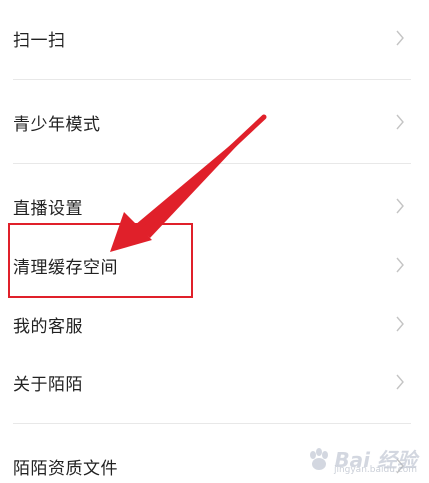 The image size is (429, 483). I want to click on menu-item-label: 陌陌资质文件, so click(65, 468).